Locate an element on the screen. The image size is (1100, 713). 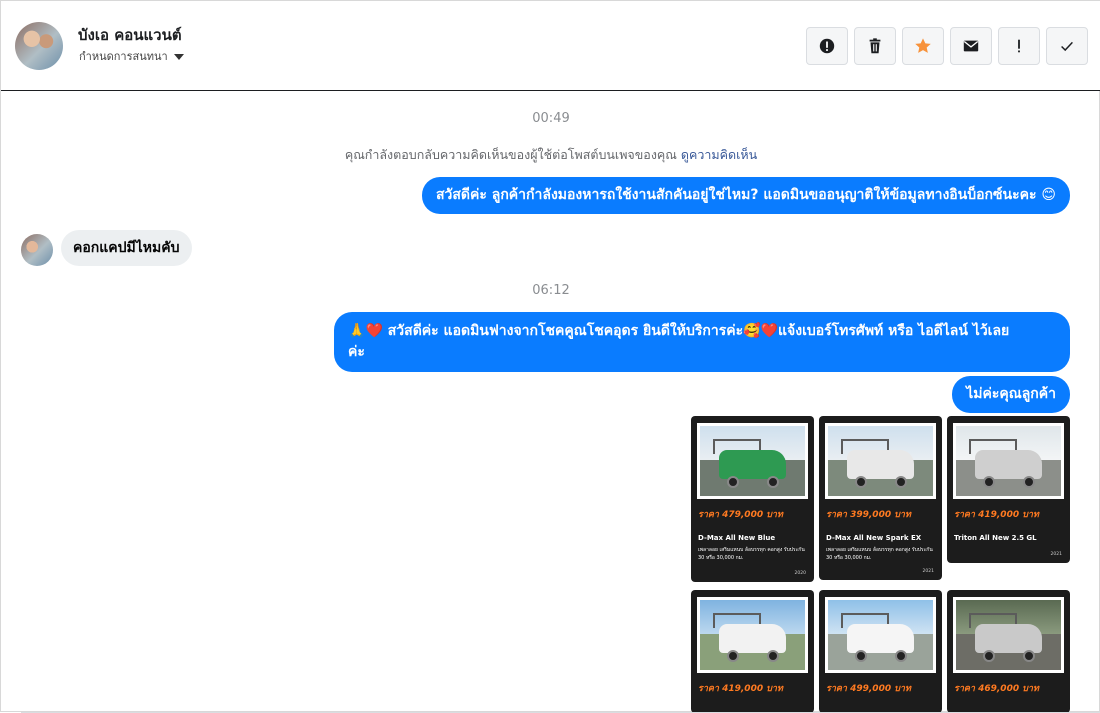
check-icon is located at coordinates (1067, 46).